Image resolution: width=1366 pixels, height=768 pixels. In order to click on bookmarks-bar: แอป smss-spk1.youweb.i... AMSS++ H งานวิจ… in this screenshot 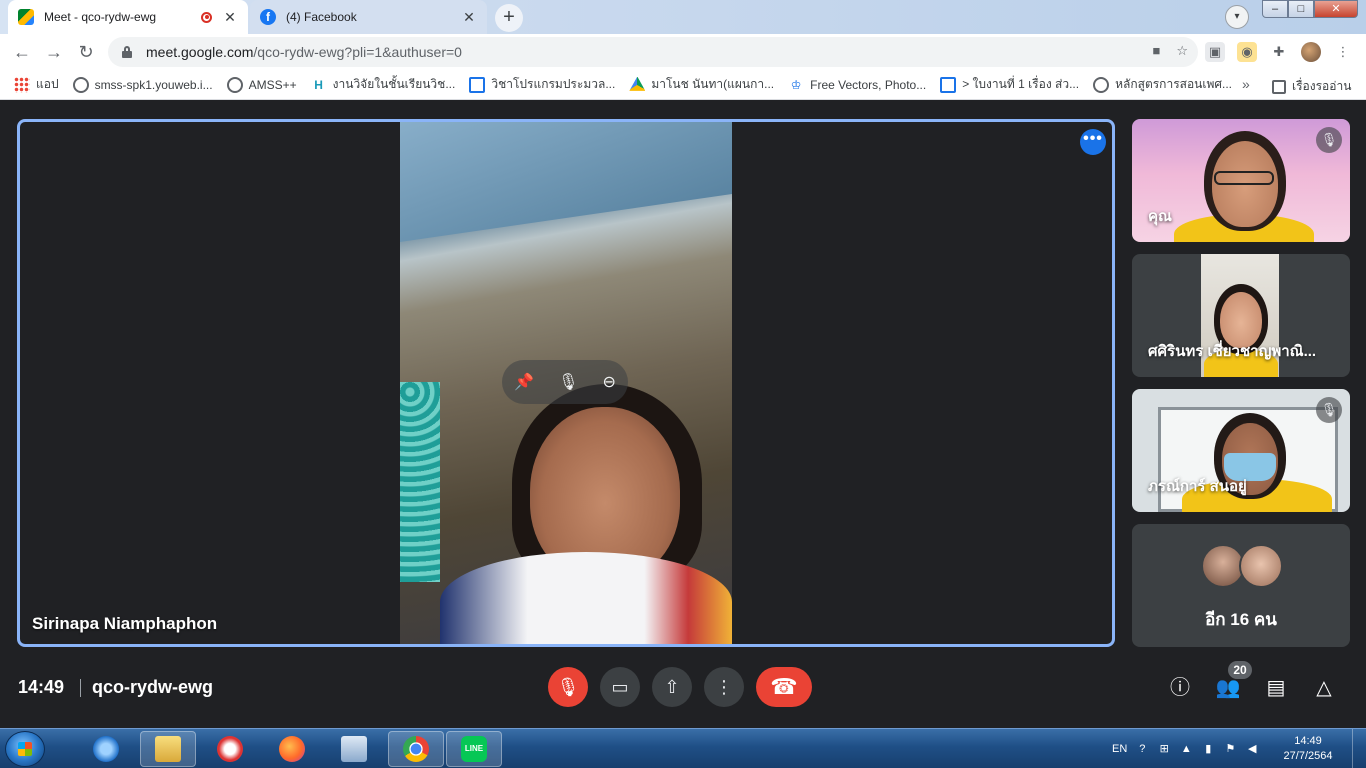, I will do `click(683, 85)`.